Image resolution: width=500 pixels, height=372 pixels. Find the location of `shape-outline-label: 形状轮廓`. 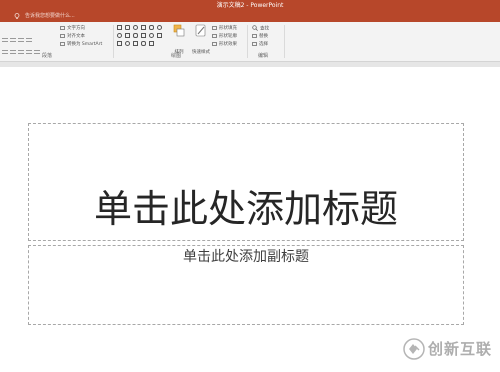

shape-outline-label: 形状轮廓 is located at coordinates (228, 36).